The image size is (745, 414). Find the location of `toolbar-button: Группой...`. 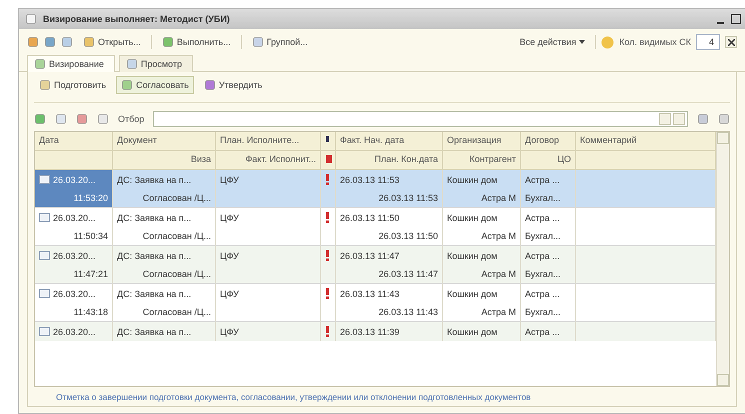

toolbar-button: Группой... is located at coordinates (279, 42).